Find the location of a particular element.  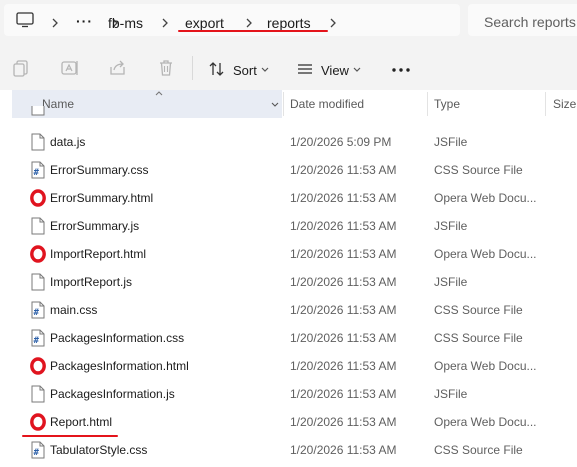

file-name: ImportReport.html is located at coordinates (98, 254).